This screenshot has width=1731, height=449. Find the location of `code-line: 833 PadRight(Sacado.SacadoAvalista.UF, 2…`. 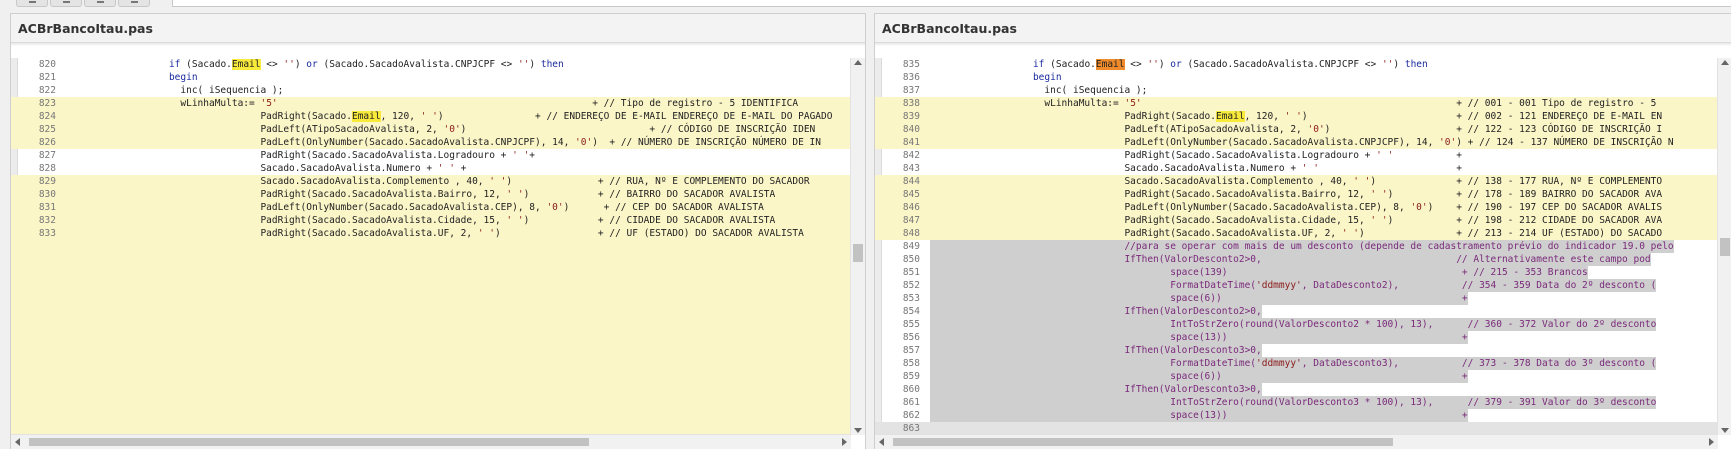

code-line: 833 PadRight(Sacado.SacadoAvalista.UF, 2… is located at coordinates (431, 233).